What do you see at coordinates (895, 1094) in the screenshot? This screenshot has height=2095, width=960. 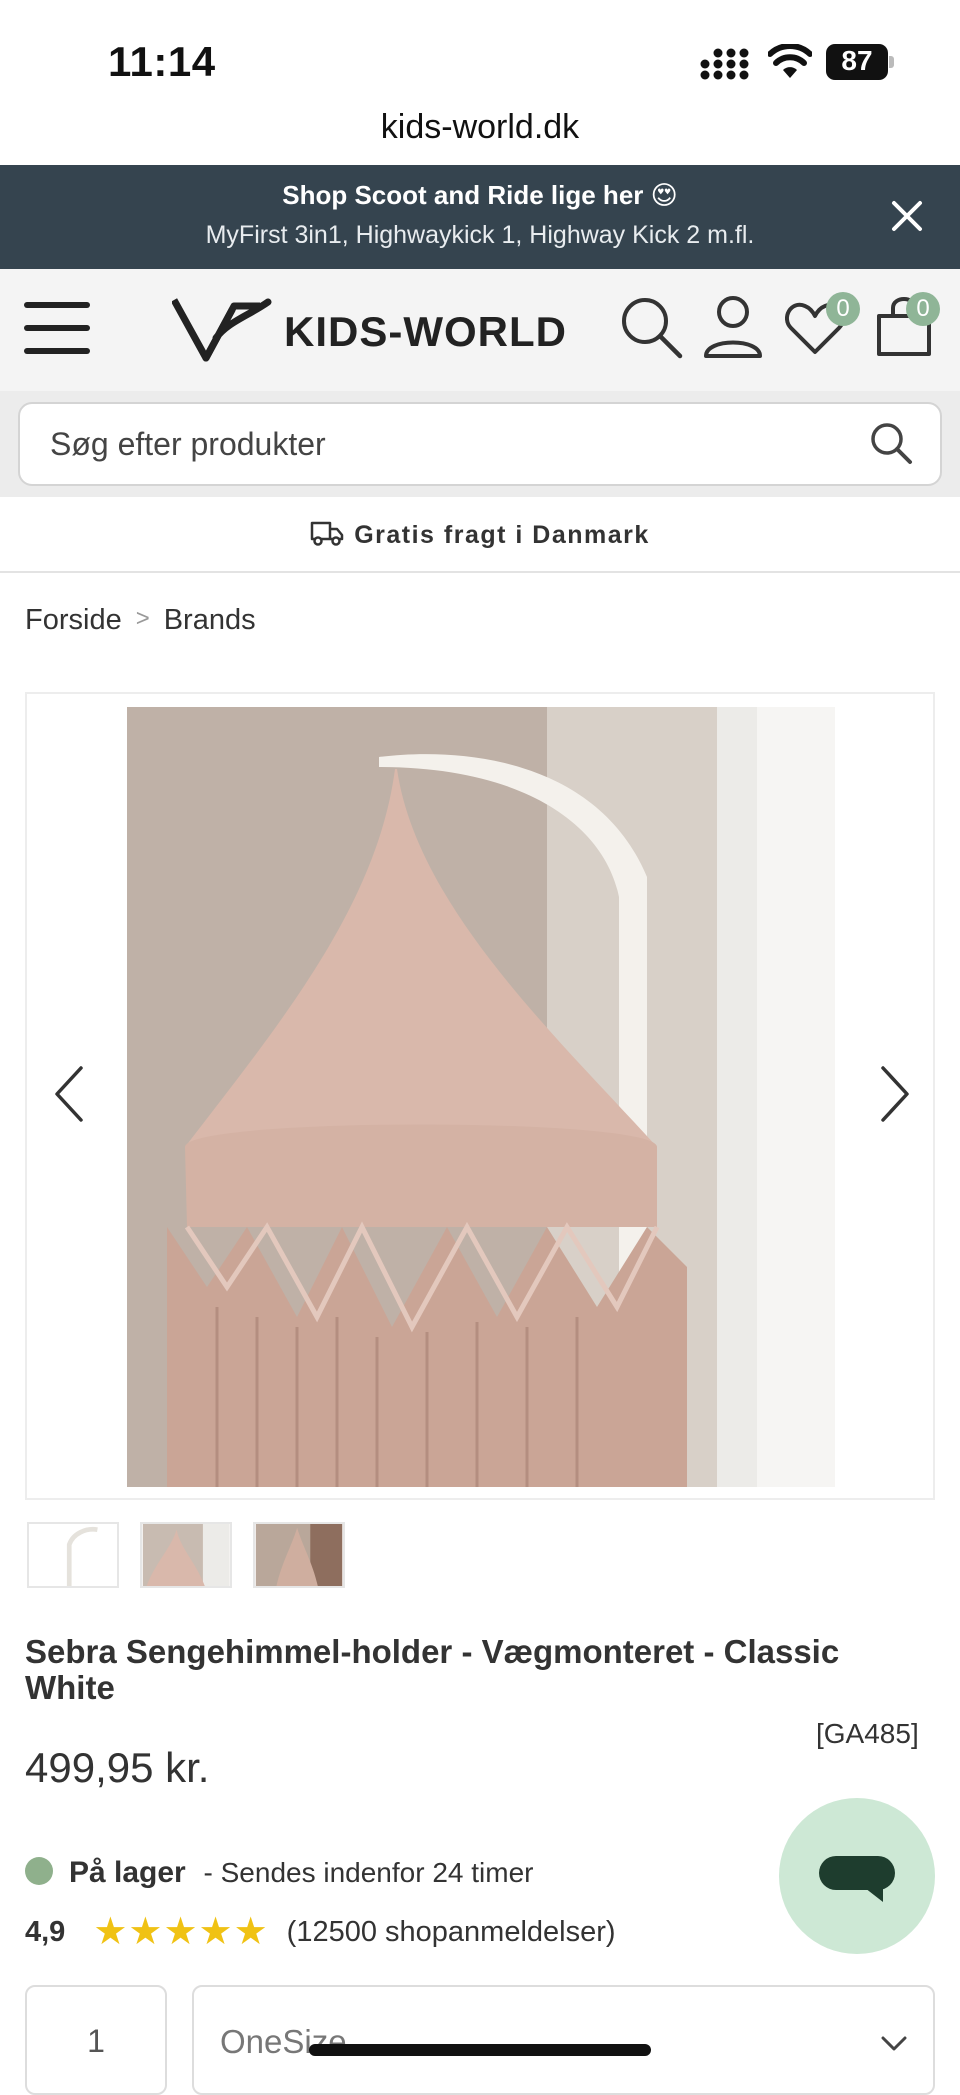 I see `chevron-right-icon` at bounding box center [895, 1094].